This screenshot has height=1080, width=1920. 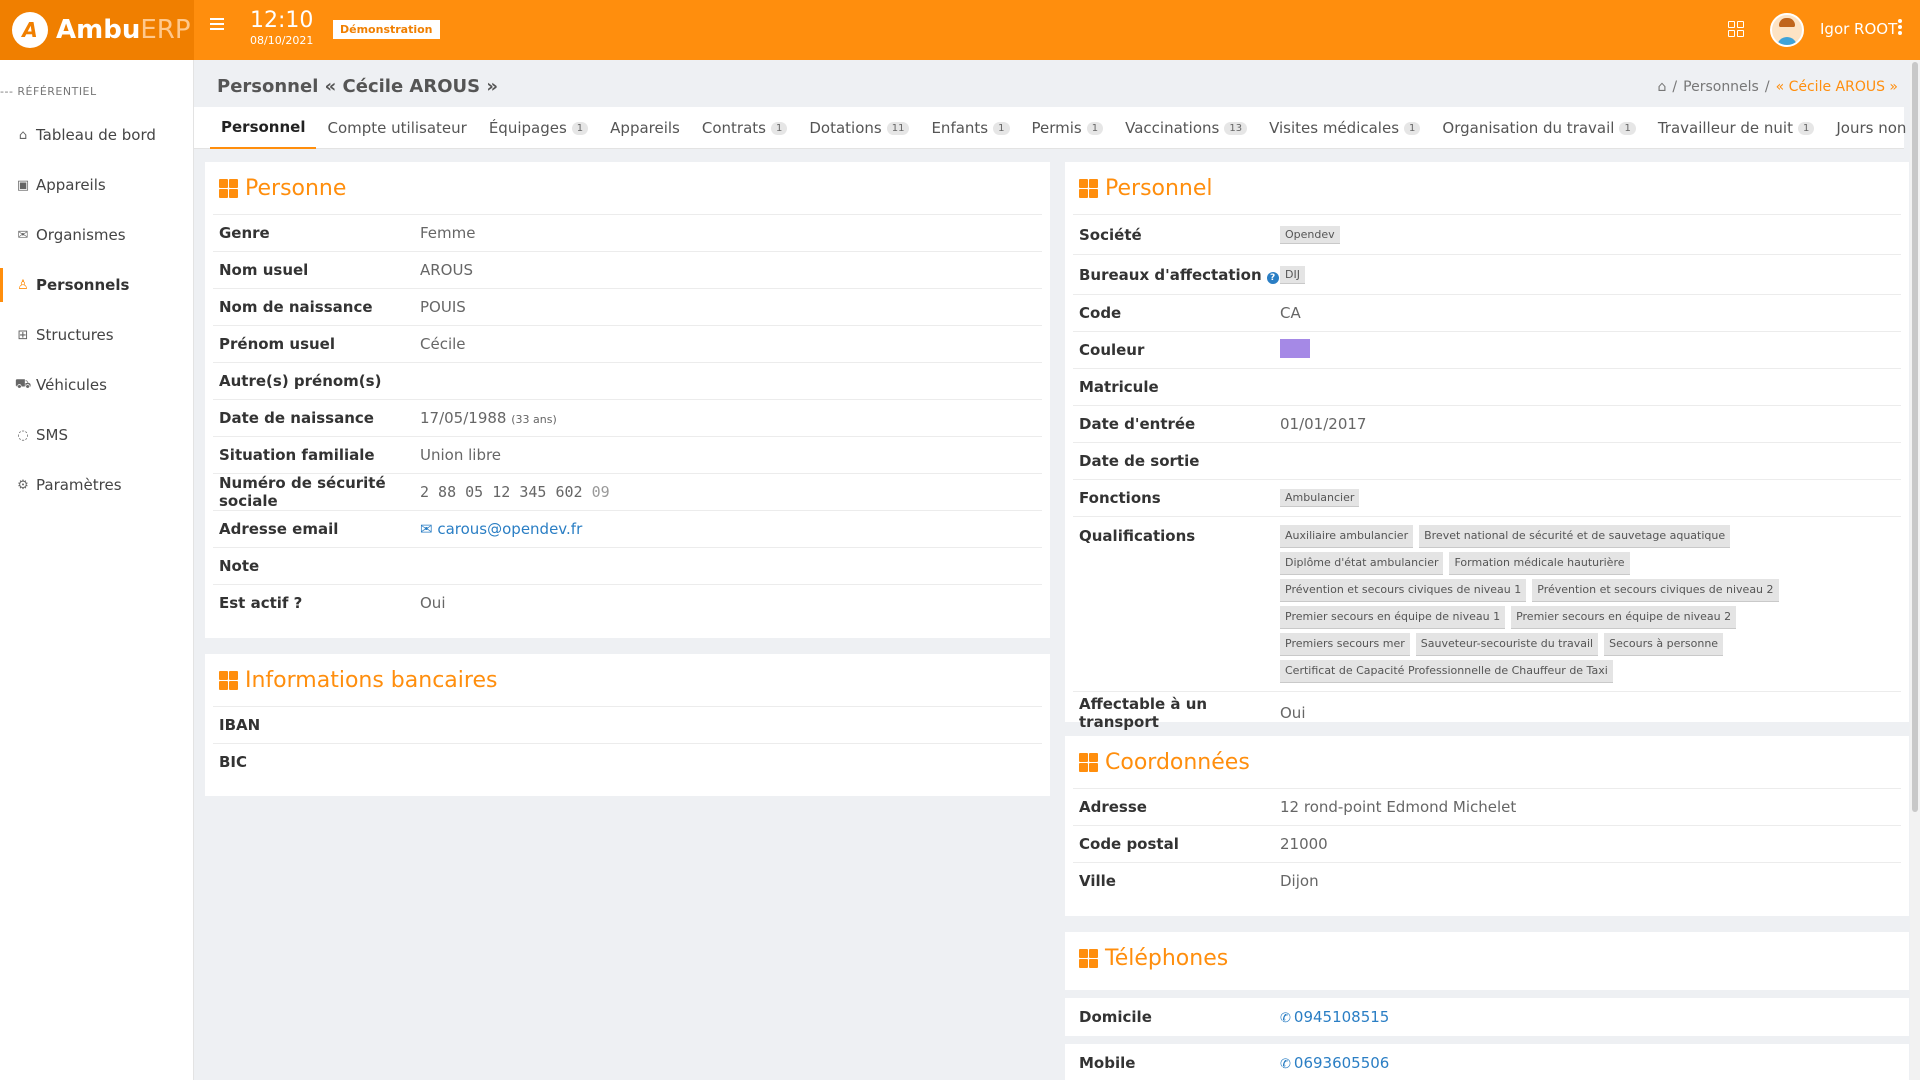 I want to click on qualification-chip: Diplôme d'état ambulancier, so click(x=1362, y=563).